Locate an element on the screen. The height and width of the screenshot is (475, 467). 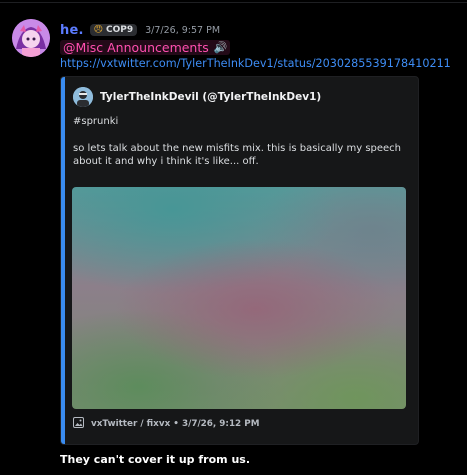
embed-footer: vxTwitter / fixvx • 3/7/26, 9:12 PM is located at coordinates (166, 424).